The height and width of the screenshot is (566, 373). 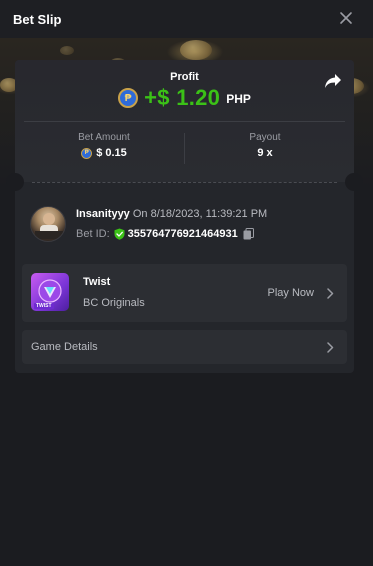 I want to click on close-icon, so click(x=346, y=18).